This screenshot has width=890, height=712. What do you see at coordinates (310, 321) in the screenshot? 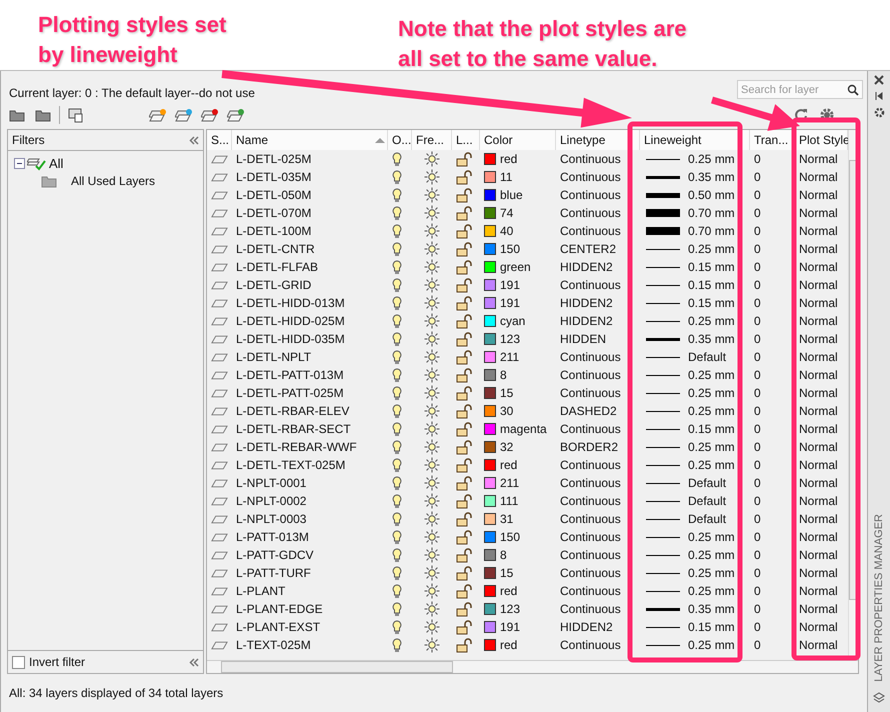
I see `table-cell: L-DETL-HIDD-025M` at bounding box center [310, 321].